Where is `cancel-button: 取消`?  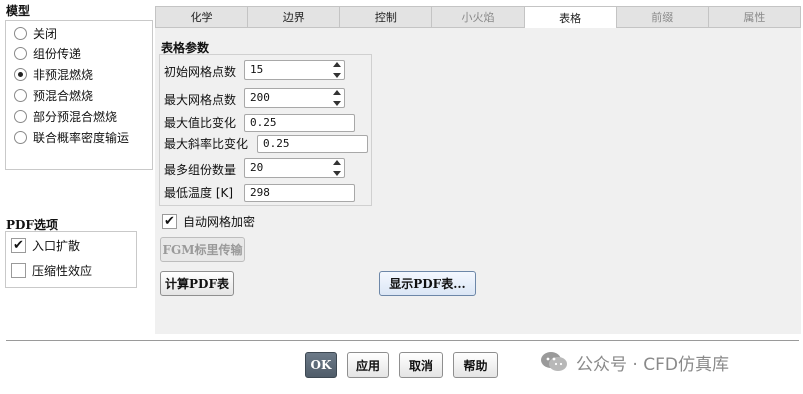
cancel-button: 取消 is located at coordinates (421, 365).